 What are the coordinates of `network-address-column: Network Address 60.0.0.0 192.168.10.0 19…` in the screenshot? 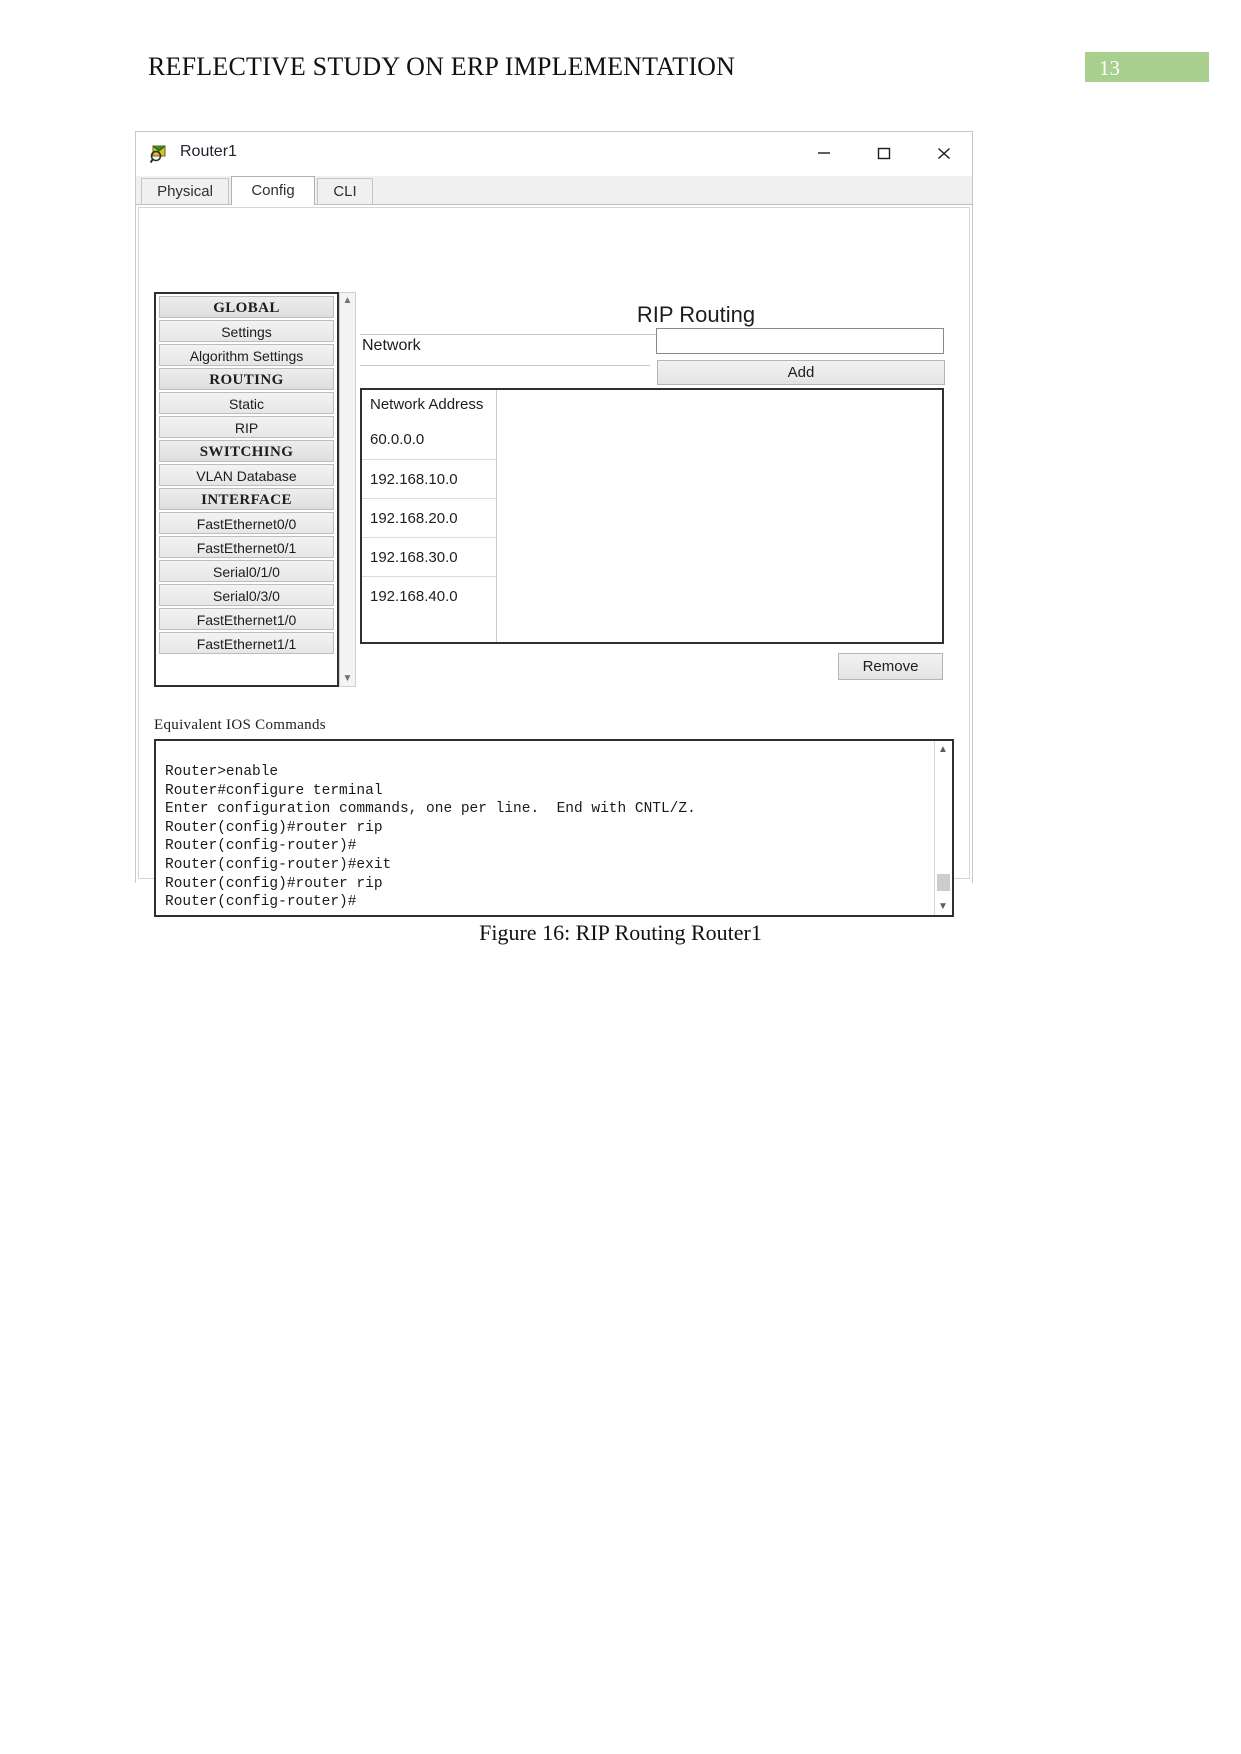 It's located at (429, 516).